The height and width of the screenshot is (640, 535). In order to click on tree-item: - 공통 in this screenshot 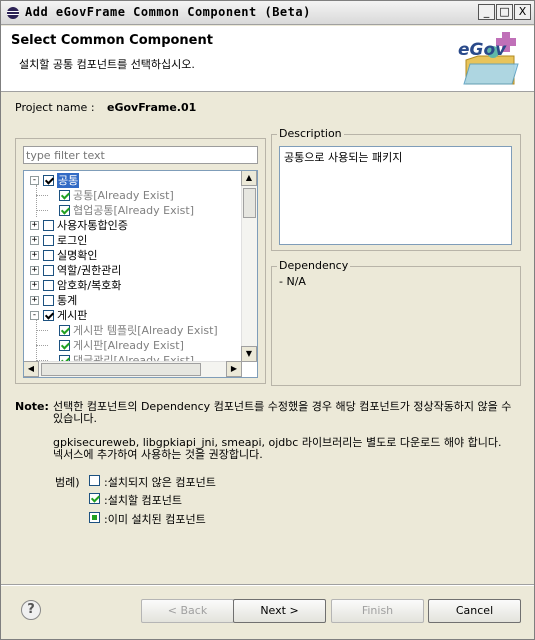, I will do `click(133, 180)`.